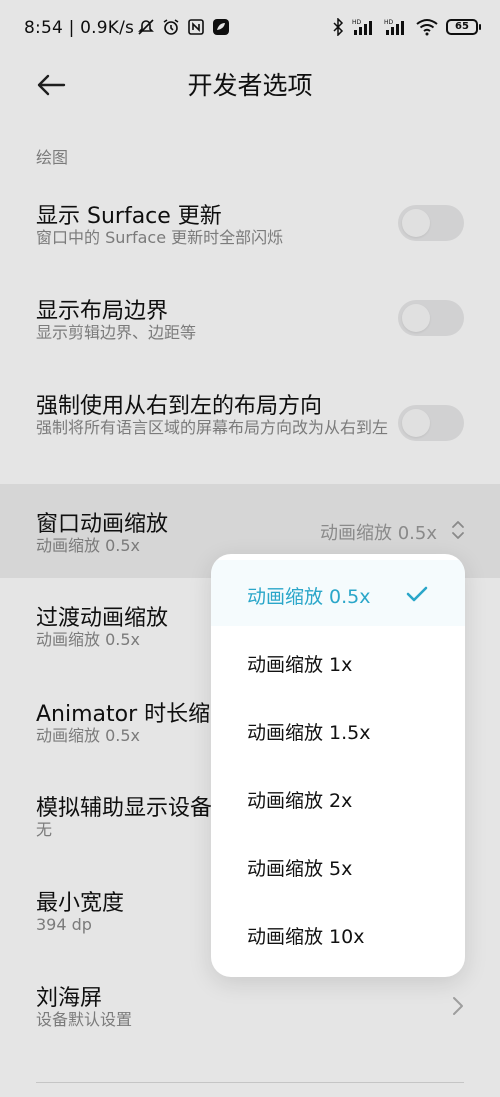  Describe the element at coordinates (300, 801) in the screenshot. I see `option-label: 动画缩放 2x` at that location.